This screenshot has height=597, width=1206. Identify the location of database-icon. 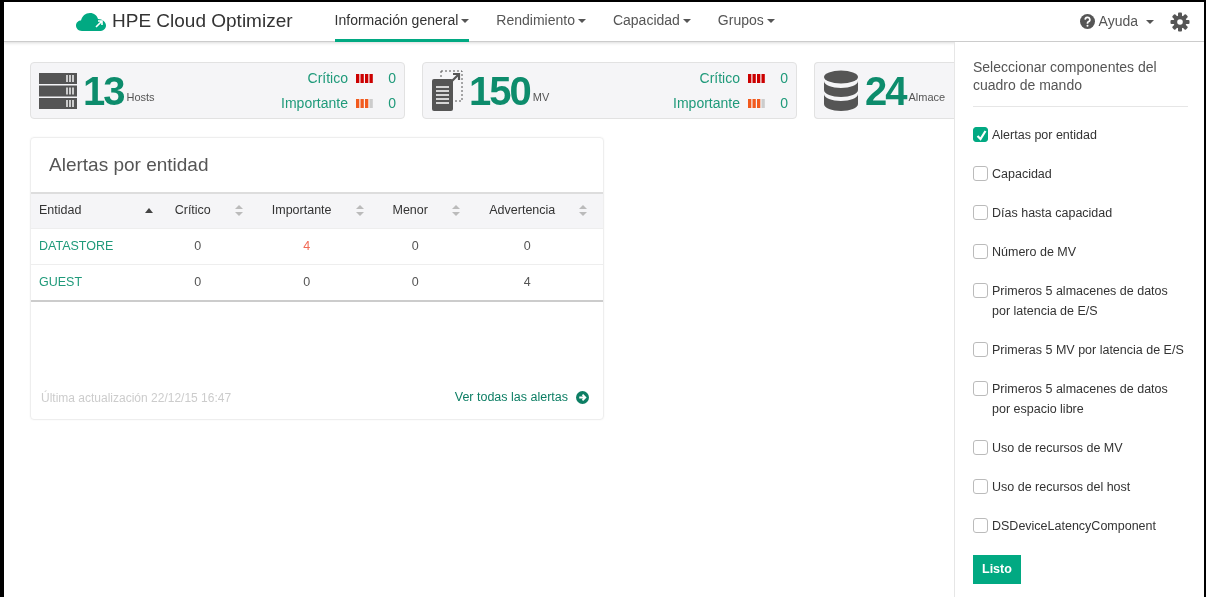
(841, 90).